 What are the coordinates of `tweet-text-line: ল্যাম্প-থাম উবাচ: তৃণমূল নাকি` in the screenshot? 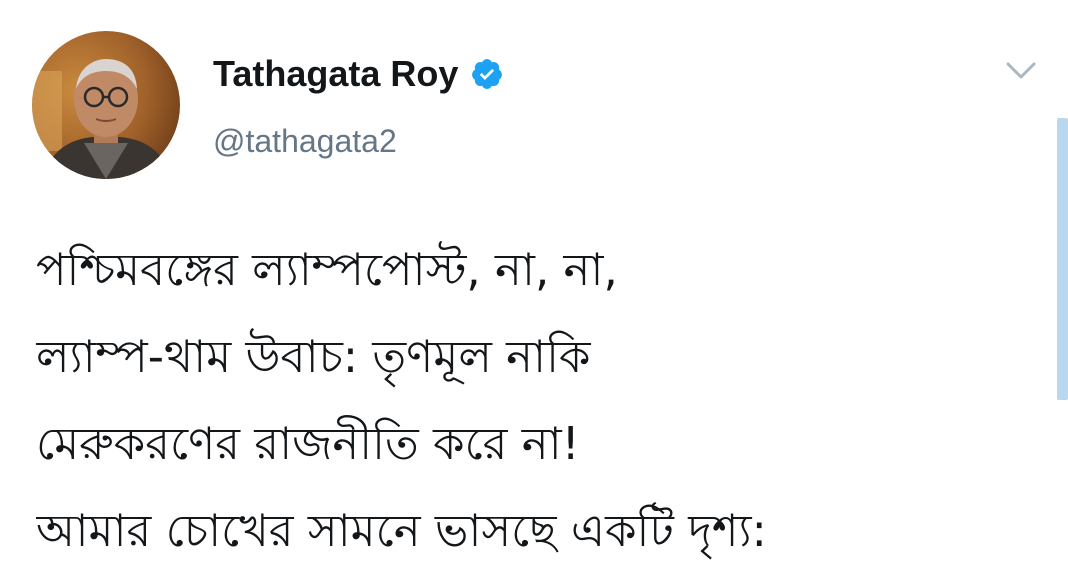 It's located at (313, 356).